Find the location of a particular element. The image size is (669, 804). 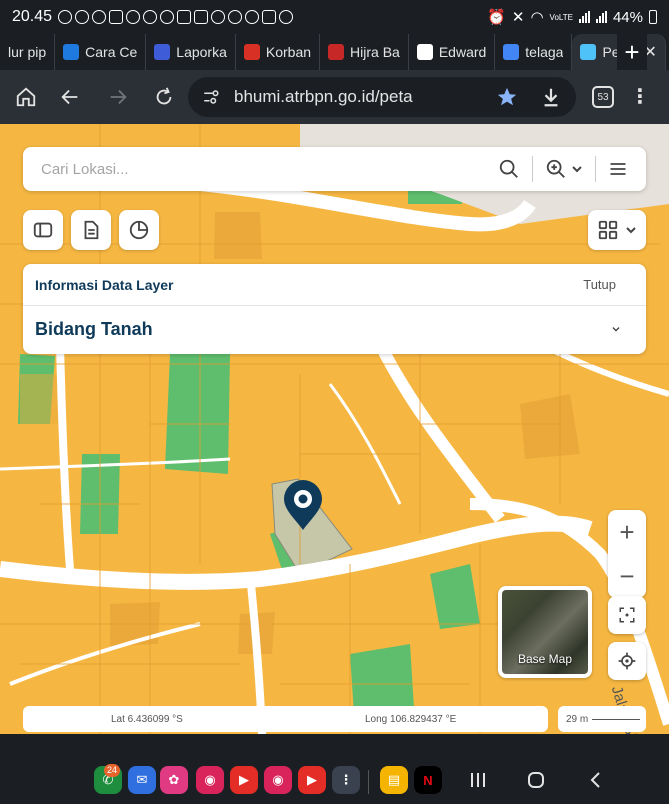

sidebar-toggle-button is located at coordinates (43, 230).